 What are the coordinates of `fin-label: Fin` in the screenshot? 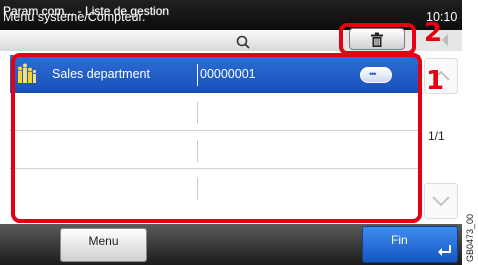 It's located at (399, 240).